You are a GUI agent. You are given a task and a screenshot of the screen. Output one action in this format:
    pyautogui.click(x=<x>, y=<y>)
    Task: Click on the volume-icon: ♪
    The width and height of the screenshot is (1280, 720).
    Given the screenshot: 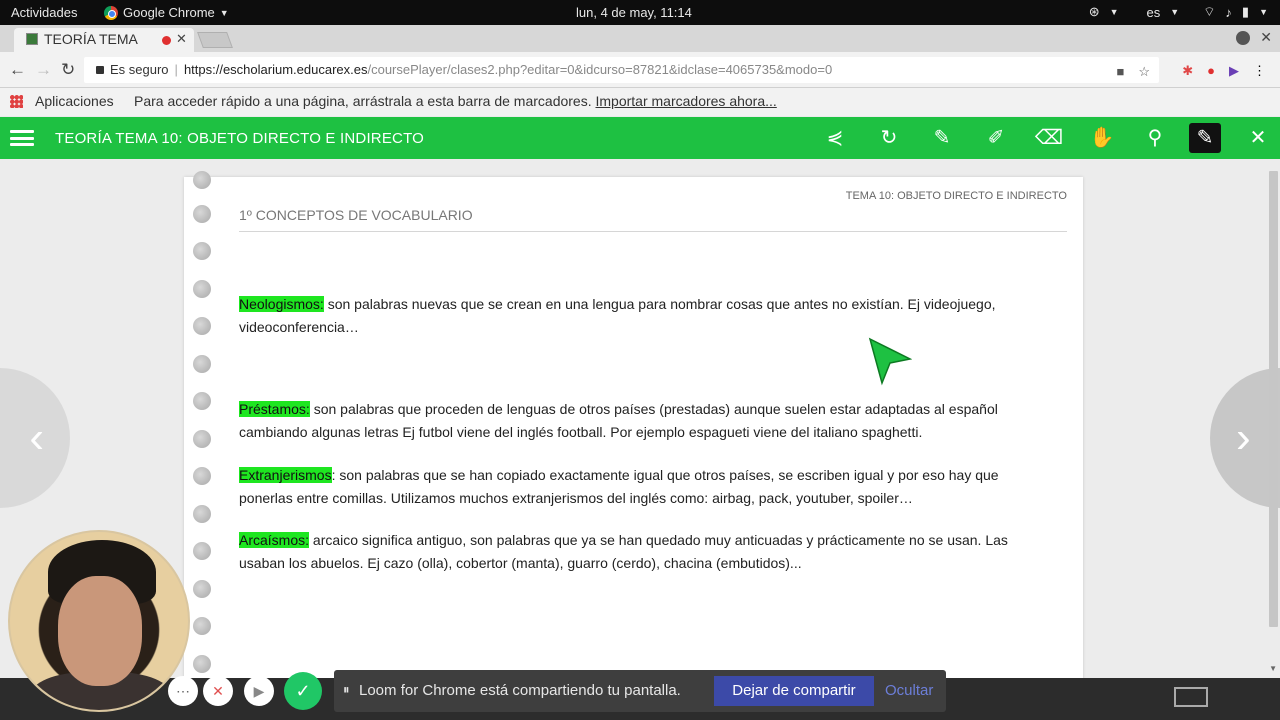 What is the action you would take?
    pyautogui.click(x=1228, y=12)
    